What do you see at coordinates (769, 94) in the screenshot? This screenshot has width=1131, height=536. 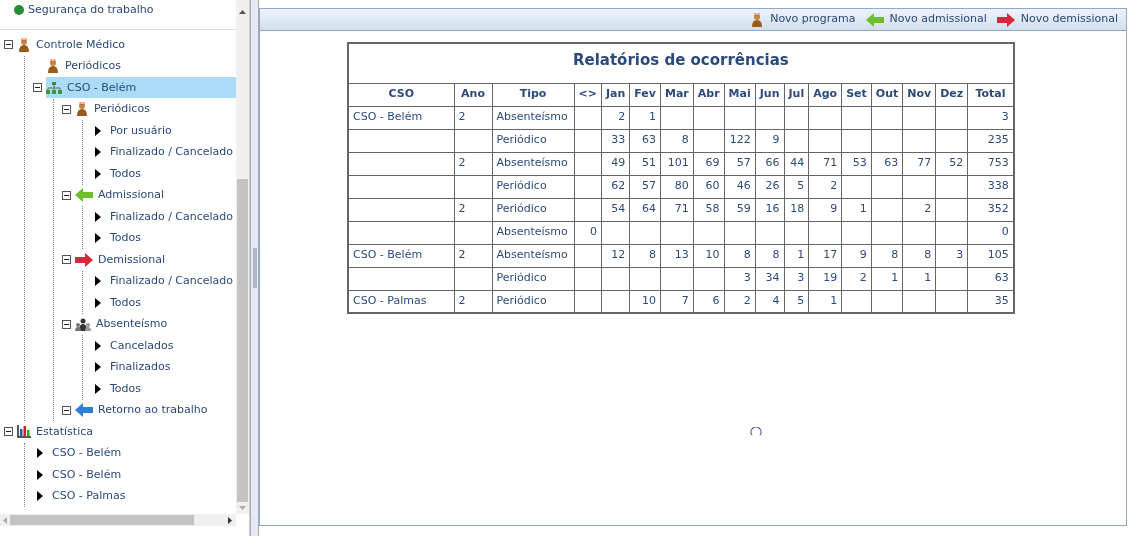 I see `column-header: Jun` at bounding box center [769, 94].